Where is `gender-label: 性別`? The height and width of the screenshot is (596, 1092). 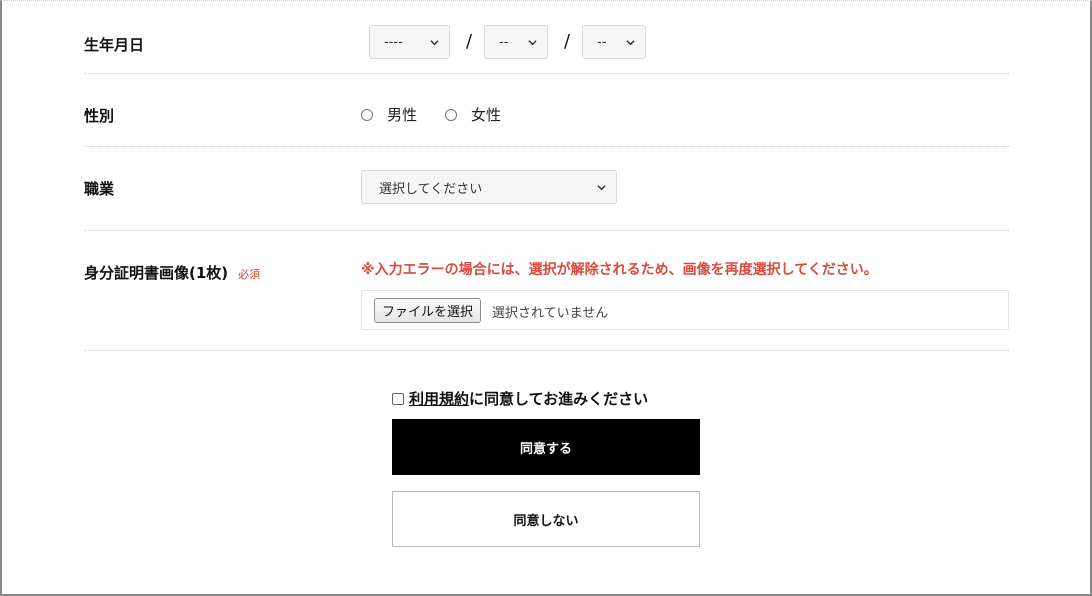
gender-label: 性別 is located at coordinates (99, 116).